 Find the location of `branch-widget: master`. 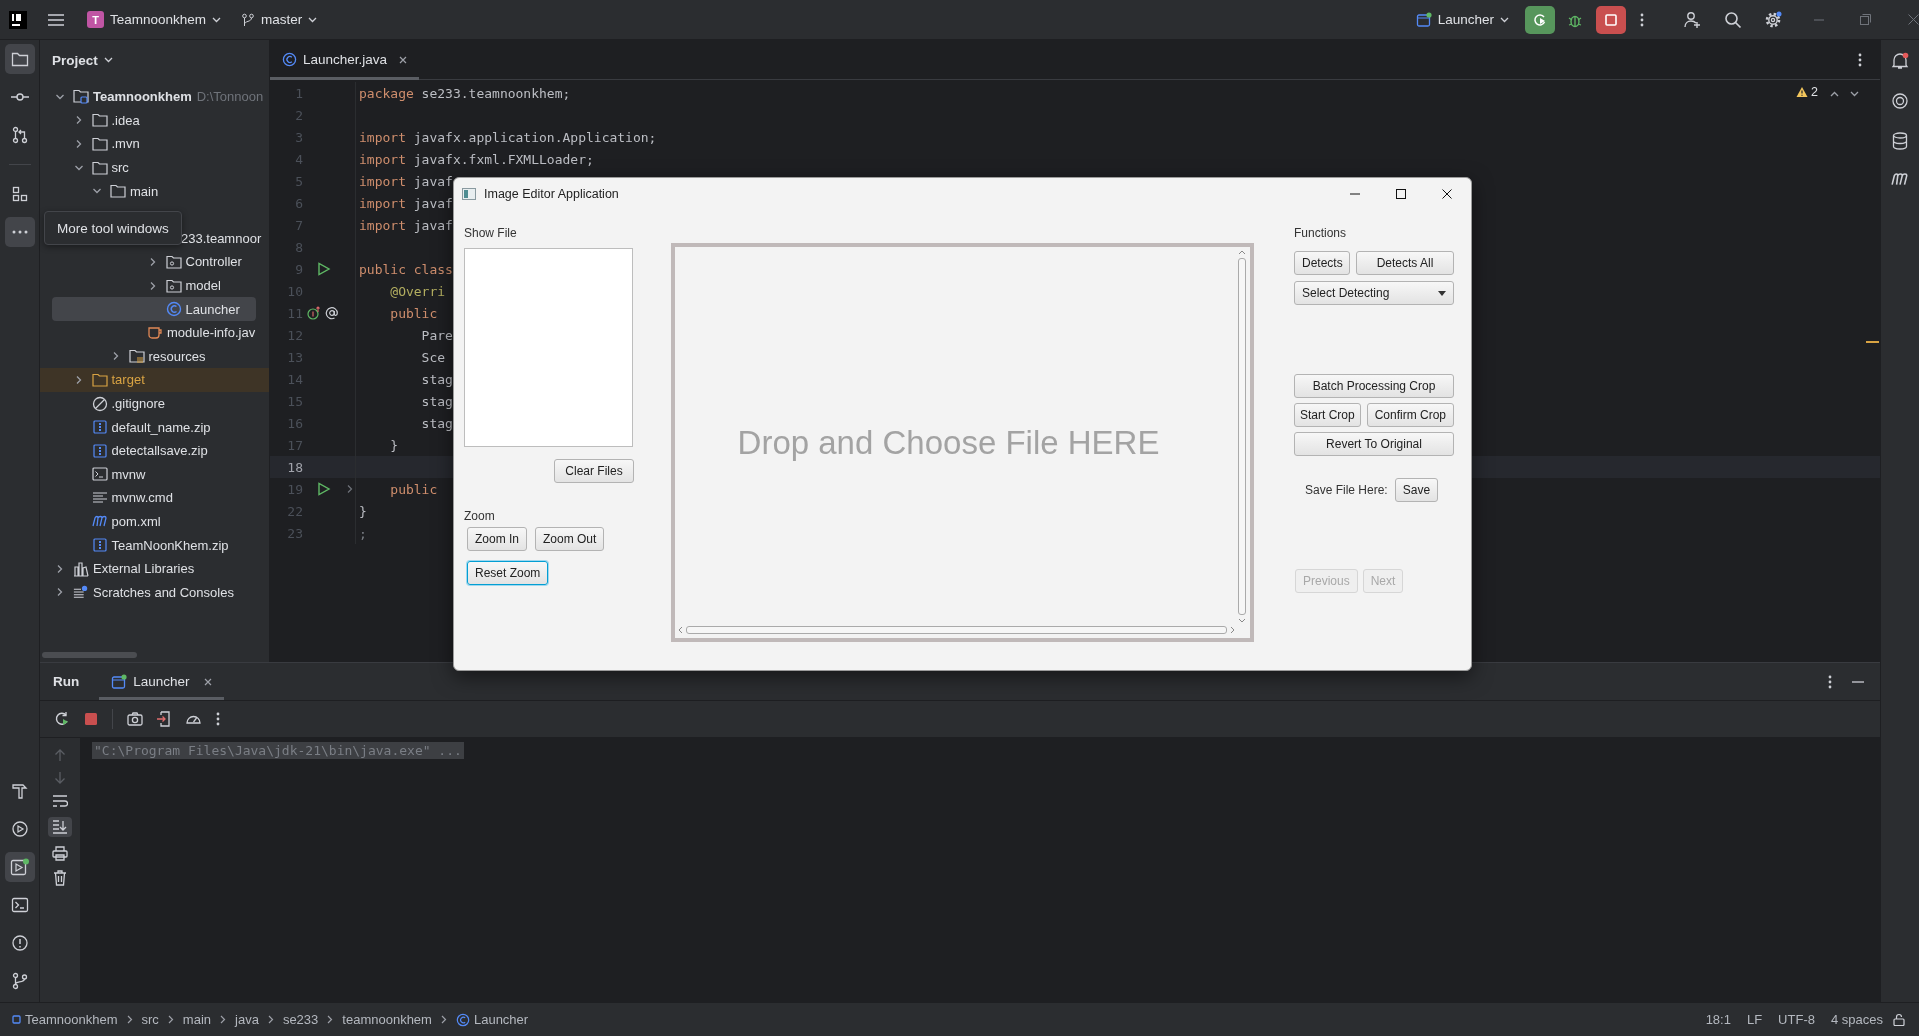

branch-widget: master is located at coordinates (279, 19).